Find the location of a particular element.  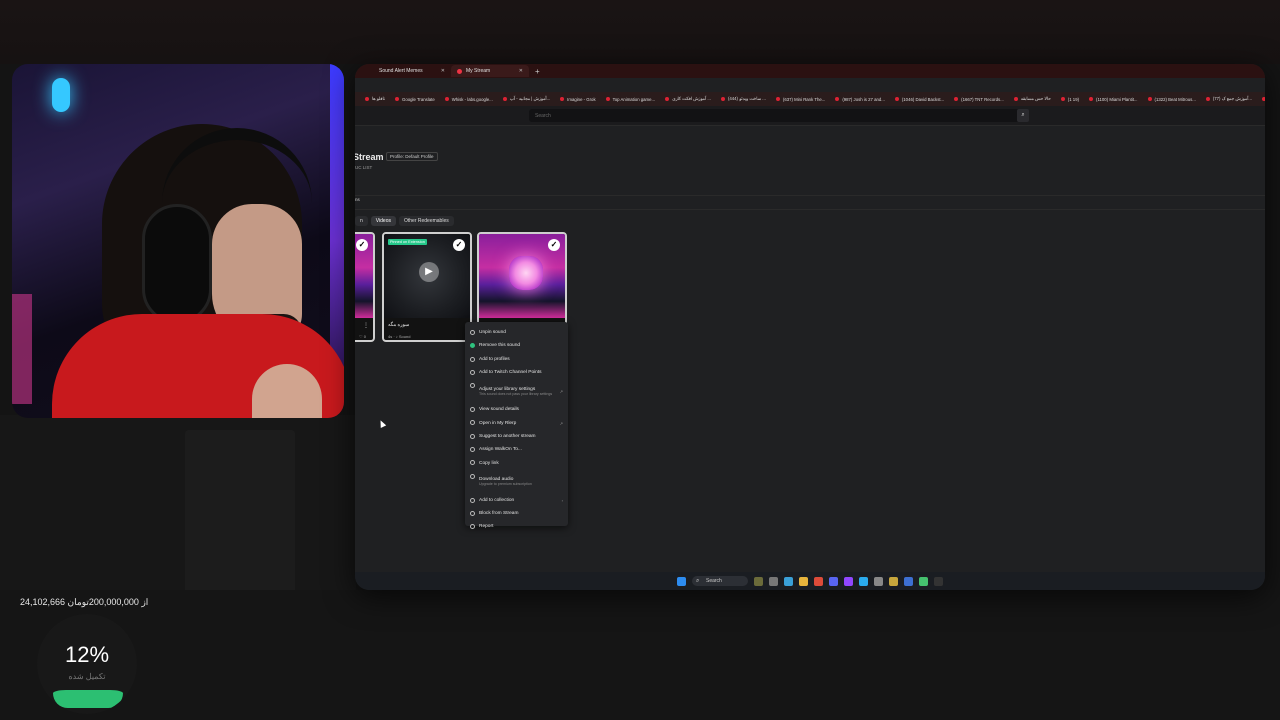

menu-item: View sound details is located at coordinates (516, 409).